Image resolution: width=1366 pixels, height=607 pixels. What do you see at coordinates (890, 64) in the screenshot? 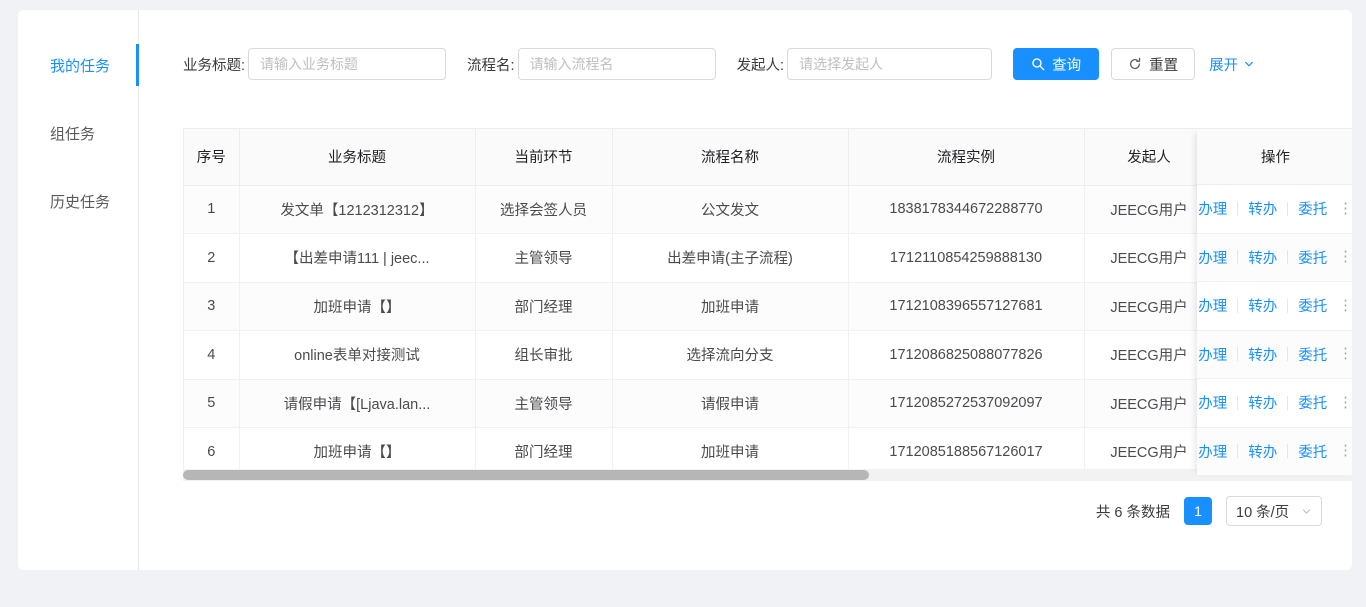
I see `initiator-input: 请选择发起人` at bounding box center [890, 64].